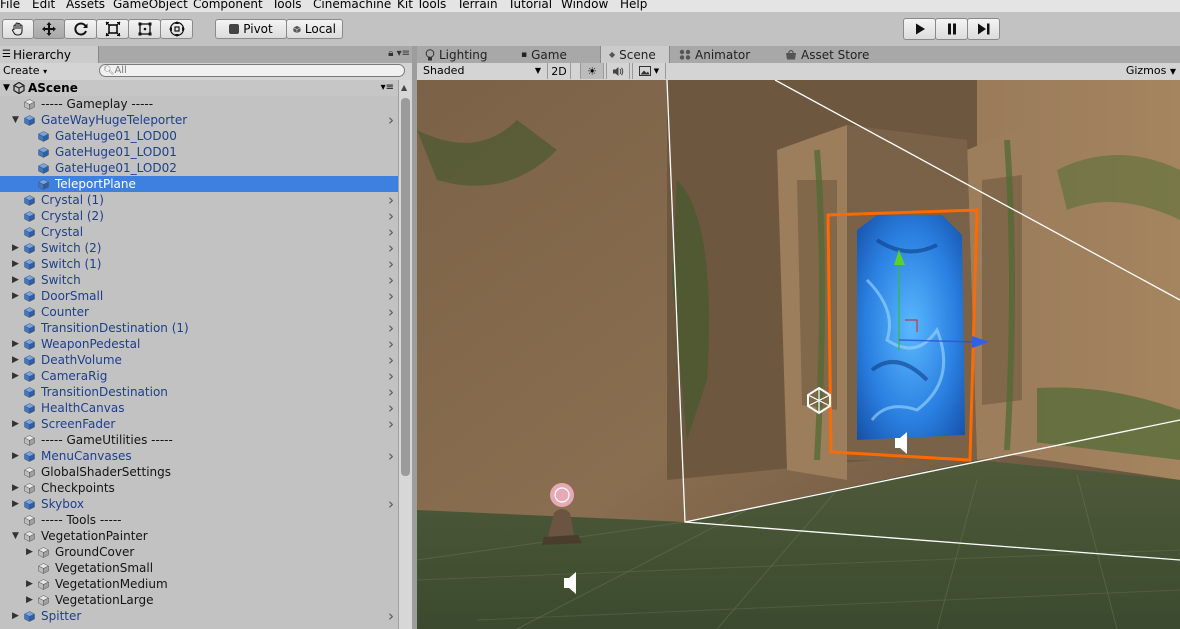 The image size is (1180, 629). Describe the element at coordinates (228, 5) in the screenshot. I see `menu-item-4: Component` at that location.